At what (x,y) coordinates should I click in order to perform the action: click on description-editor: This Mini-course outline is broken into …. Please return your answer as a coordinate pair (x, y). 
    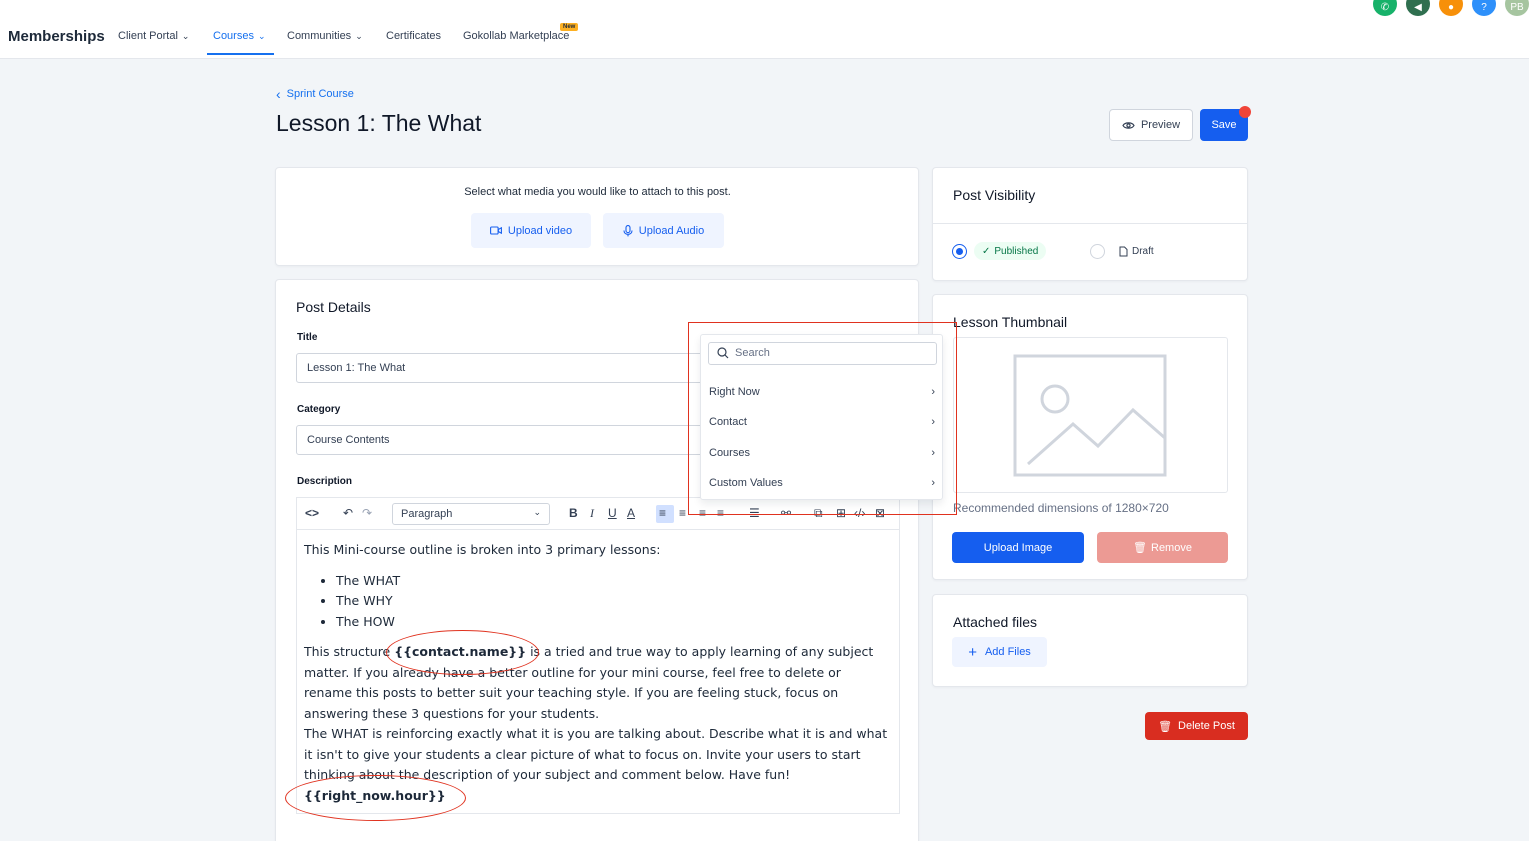
    Looking at the image, I should click on (598, 671).